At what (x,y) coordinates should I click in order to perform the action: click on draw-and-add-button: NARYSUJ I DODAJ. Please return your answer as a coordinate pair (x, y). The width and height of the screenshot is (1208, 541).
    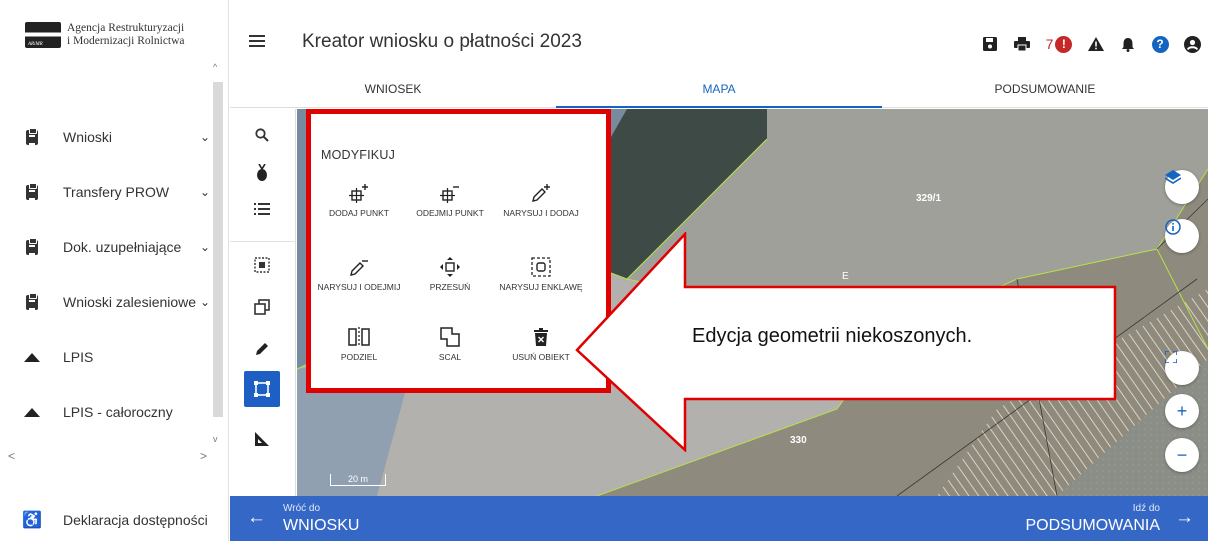
    Looking at the image, I should click on (541, 199).